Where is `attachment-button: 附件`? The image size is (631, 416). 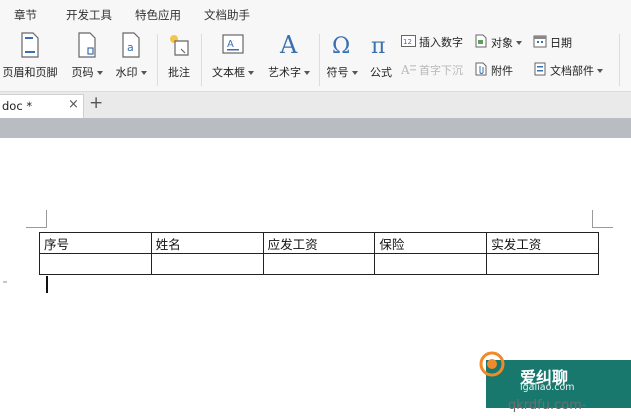
attachment-button: 附件 is located at coordinates (493, 71).